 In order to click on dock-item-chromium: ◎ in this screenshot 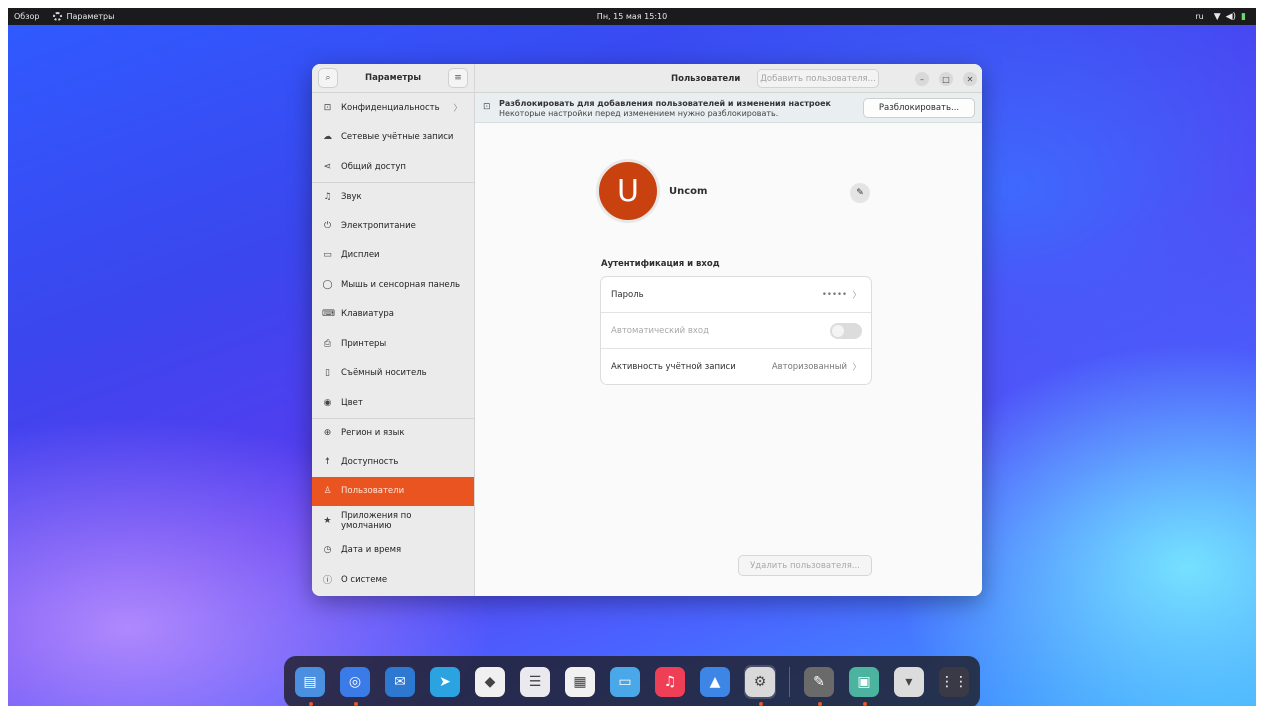, I will do `click(355, 685)`.